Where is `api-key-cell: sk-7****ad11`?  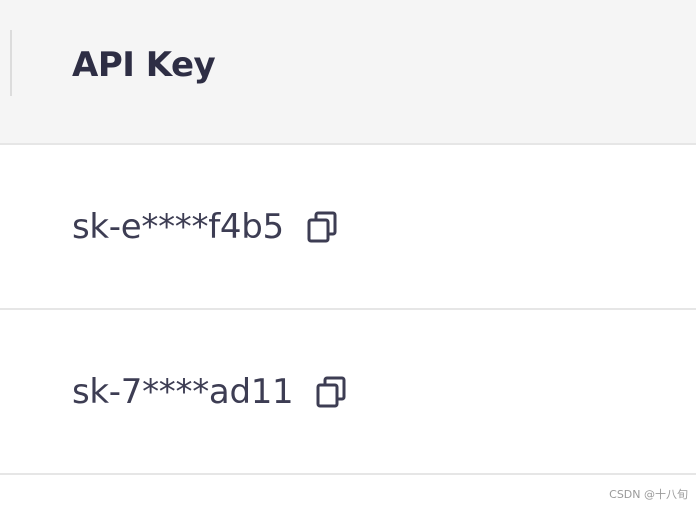 api-key-cell: sk-7****ad11 is located at coordinates (210, 392).